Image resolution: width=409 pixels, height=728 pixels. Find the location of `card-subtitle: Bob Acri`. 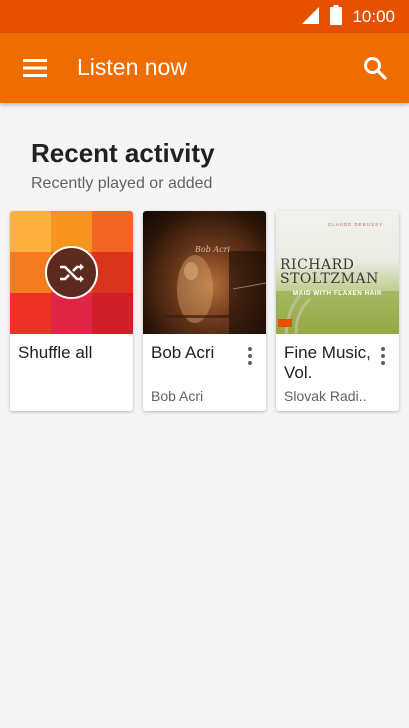

card-subtitle: Bob Acri is located at coordinates (177, 396).